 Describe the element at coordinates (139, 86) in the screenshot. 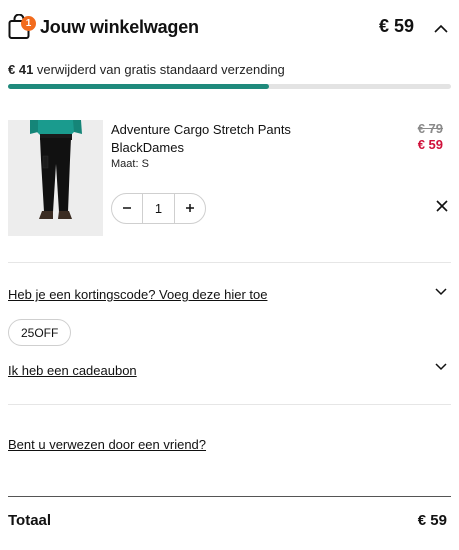

I see `shipping-progress-fill` at that location.